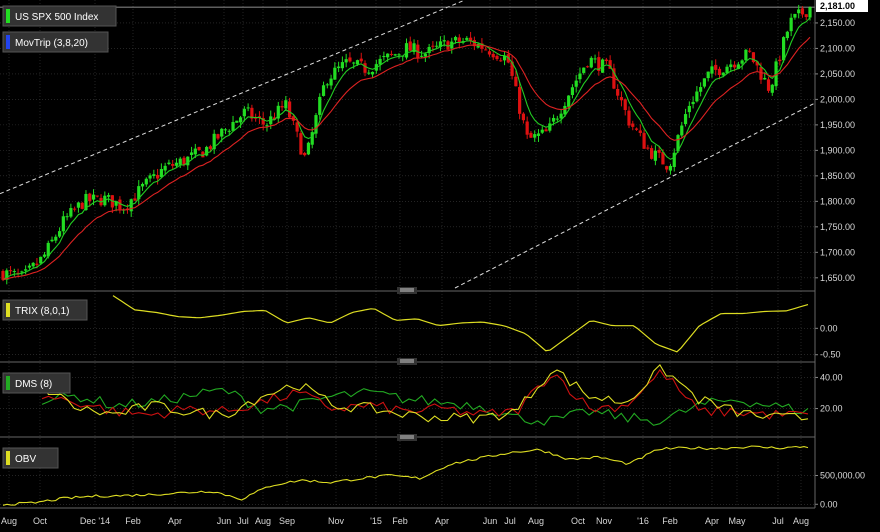  What do you see at coordinates (837, 227) in the screenshot?
I see `y-tick-label: 1,750.00` at bounding box center [837, 227].